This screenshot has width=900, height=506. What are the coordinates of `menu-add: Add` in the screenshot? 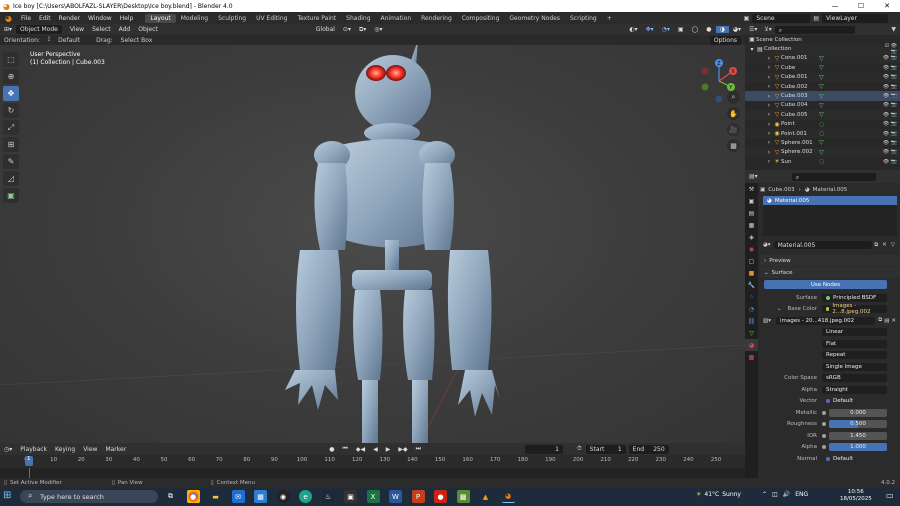 It's located at (125, 29).